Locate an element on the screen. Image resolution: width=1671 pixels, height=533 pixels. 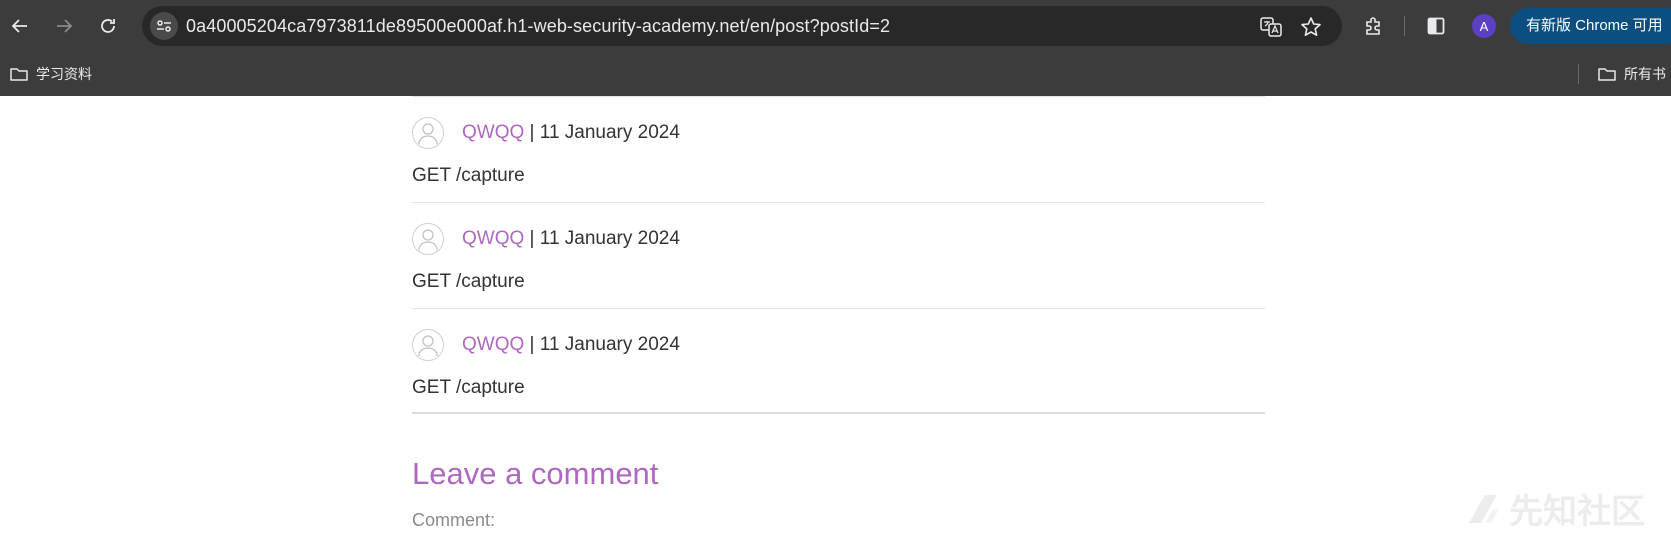
bookmark-star-button is located at coordinates (1311, 27).